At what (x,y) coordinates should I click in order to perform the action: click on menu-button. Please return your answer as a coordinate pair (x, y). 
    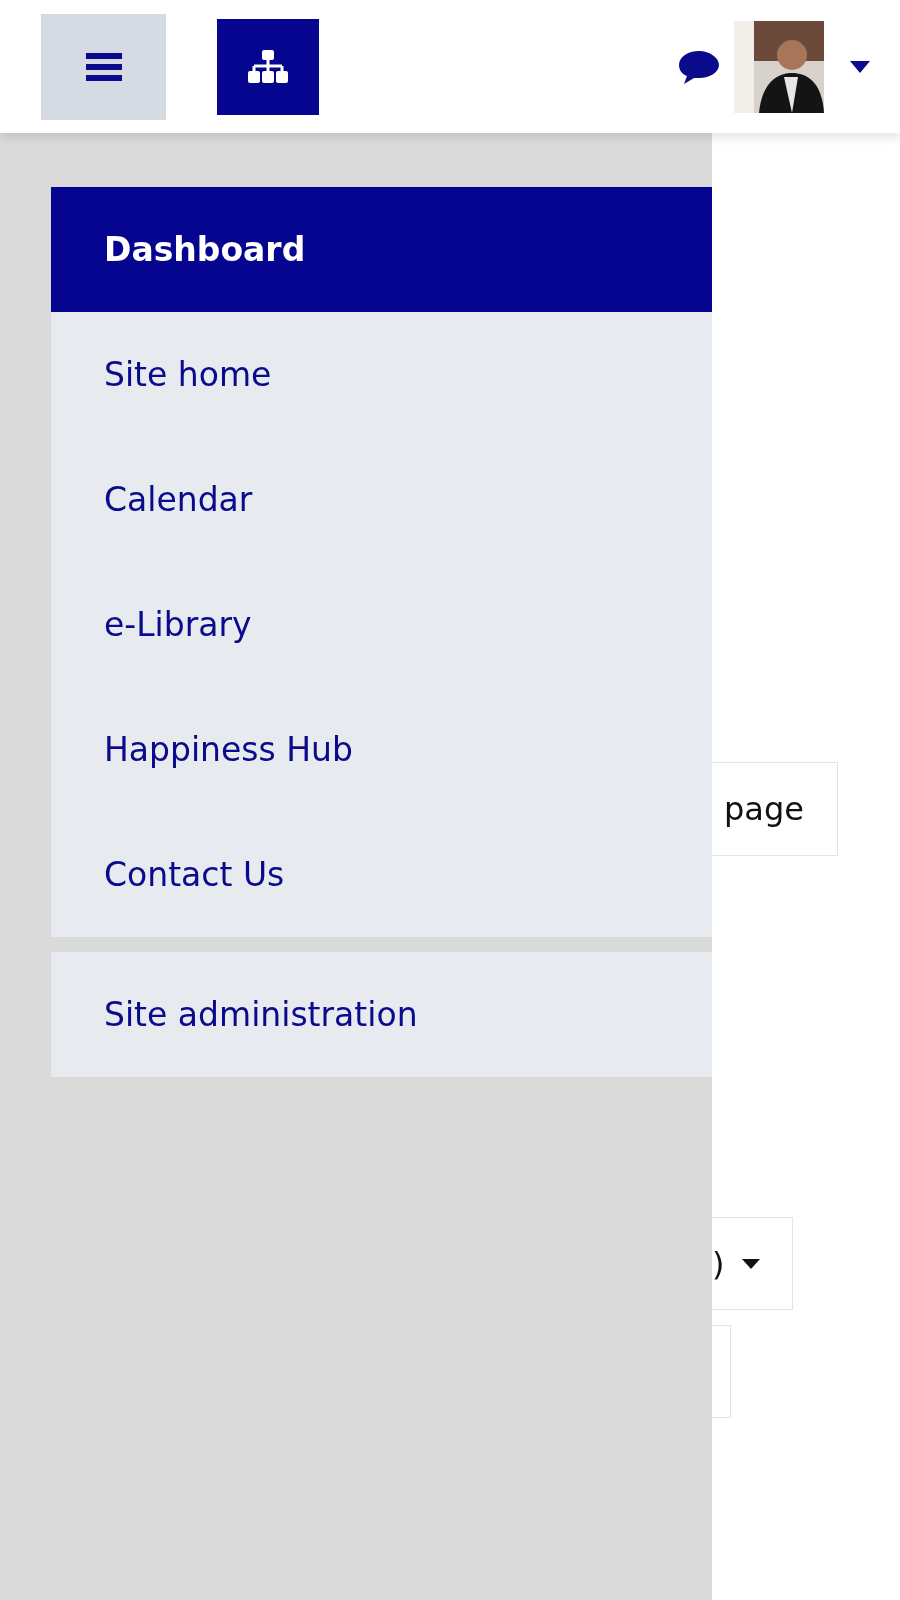
    Looking at the image, I should click on (103, 66).